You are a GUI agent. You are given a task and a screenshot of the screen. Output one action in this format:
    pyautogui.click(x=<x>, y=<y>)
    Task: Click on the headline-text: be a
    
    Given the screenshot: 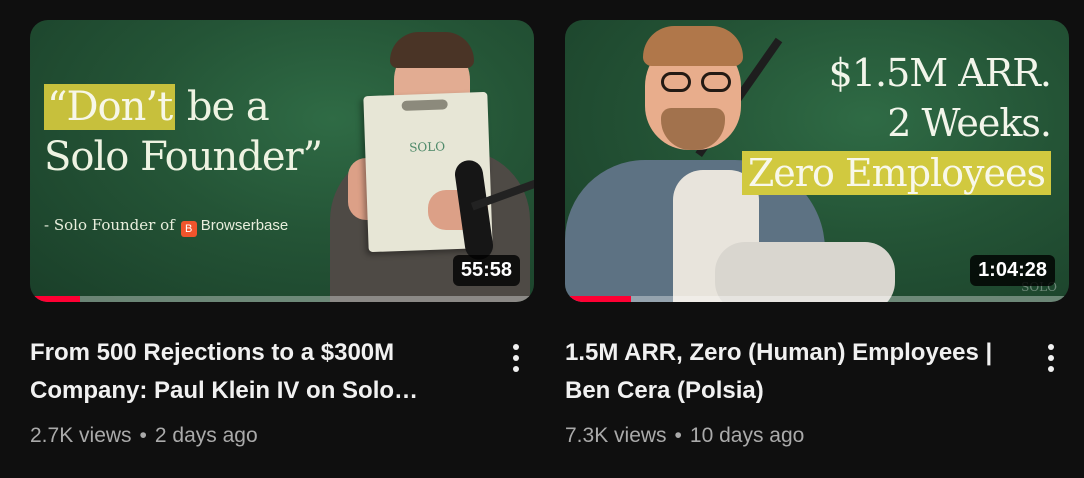 What is the action you would take?
    pyautogui.click(x=222, y=107)
    